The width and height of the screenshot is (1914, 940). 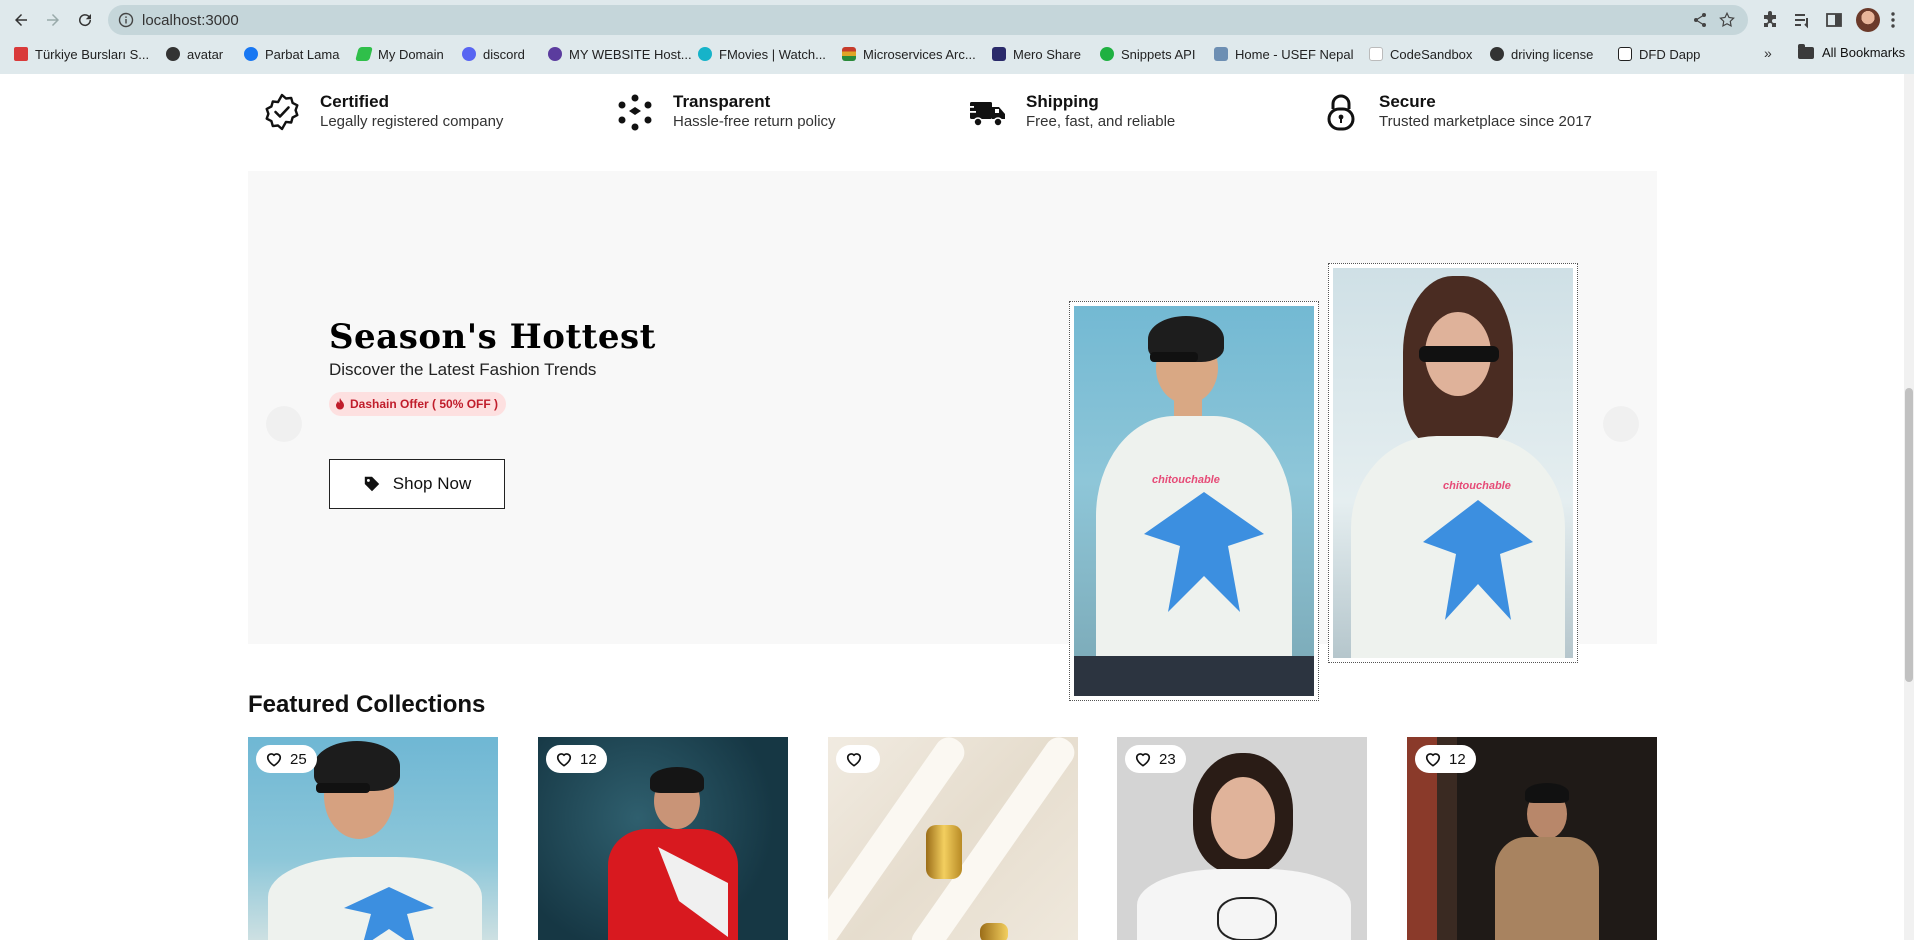 What do you see at coordinates (194, 54) in the screenshot?
I see `bookmark-item: avatar` at bounding box center [194, 54].